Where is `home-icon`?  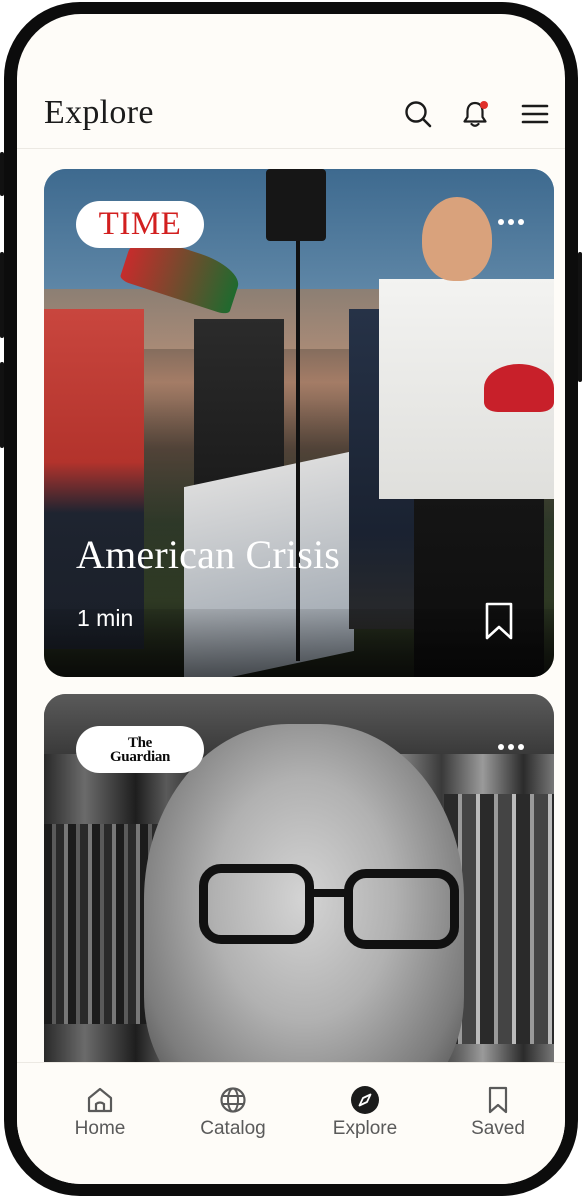 home-icon is located at coordinates (100, 1100).